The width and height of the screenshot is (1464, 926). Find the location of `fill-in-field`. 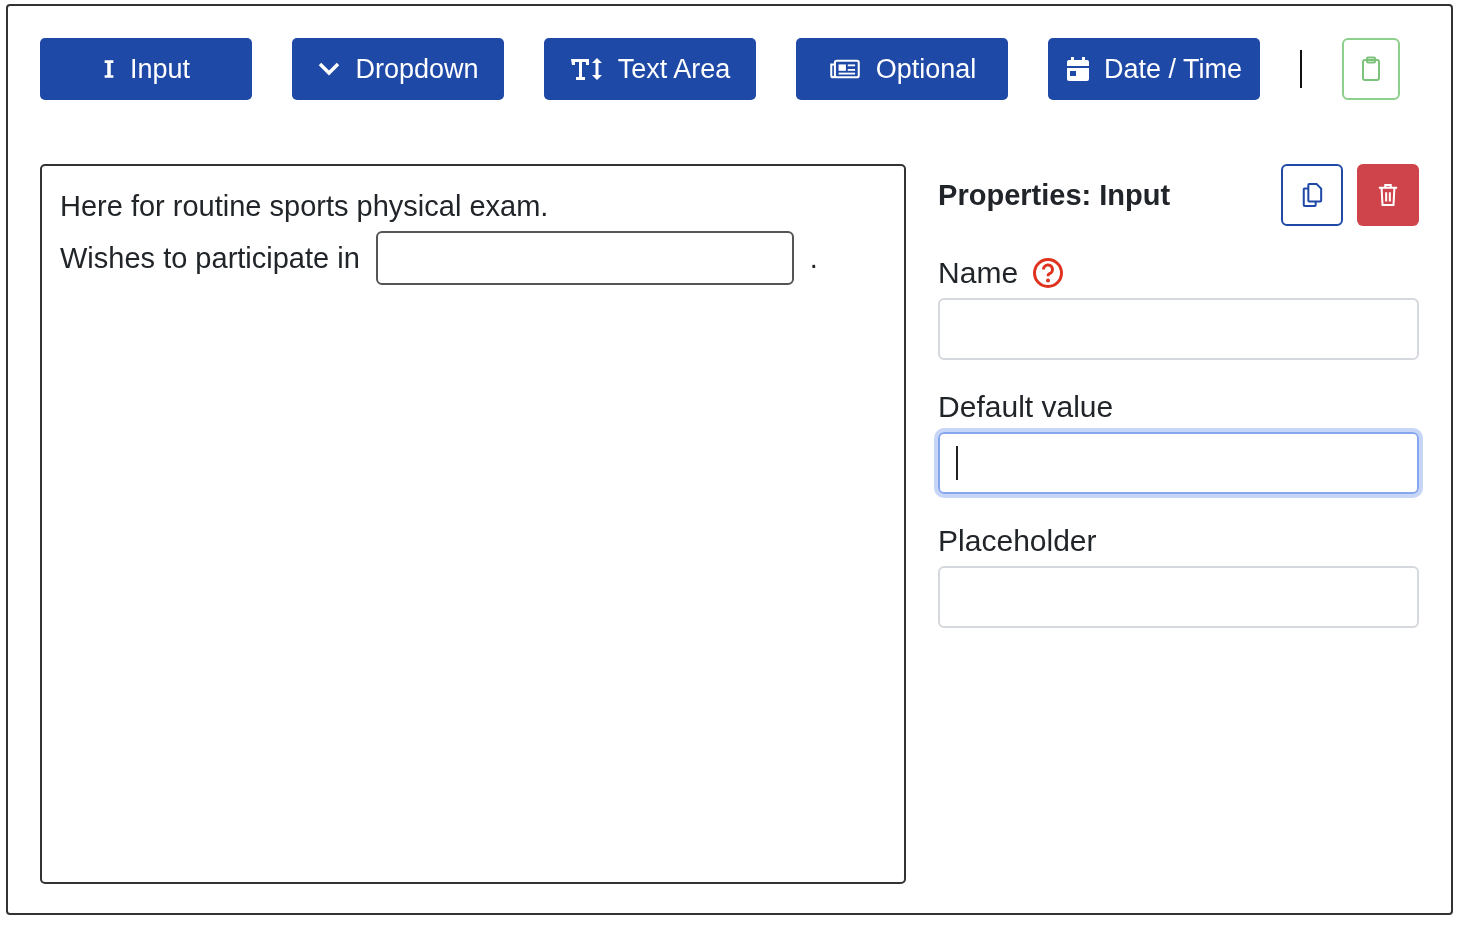

fill-in-field is located at coordinates (584, 258).